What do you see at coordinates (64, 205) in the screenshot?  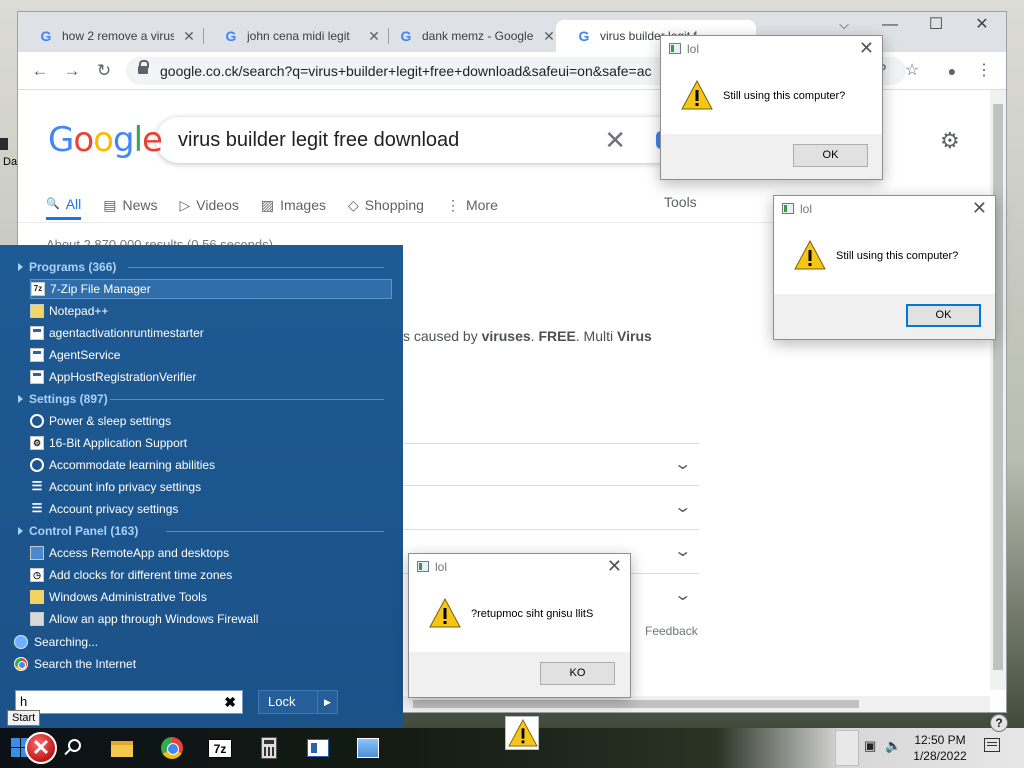 I see `tab-all: 🔍 All` at bounding box center [64, 205].